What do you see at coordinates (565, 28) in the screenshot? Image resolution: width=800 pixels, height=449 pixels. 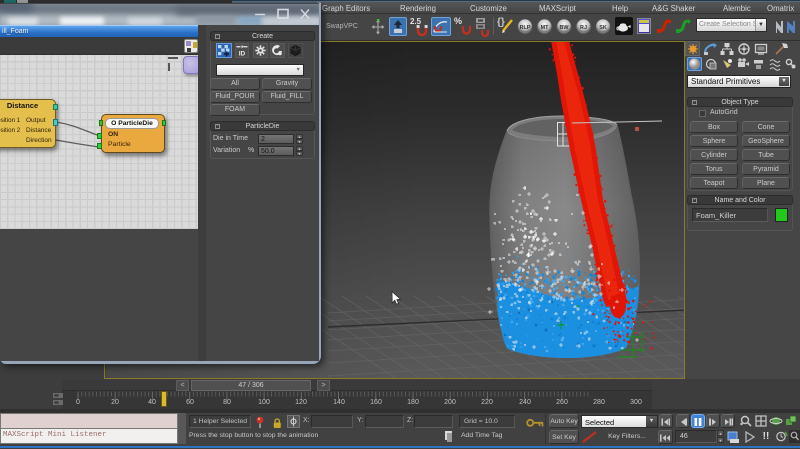 I see `svg-text: BW` at bounding box center [565, 28].